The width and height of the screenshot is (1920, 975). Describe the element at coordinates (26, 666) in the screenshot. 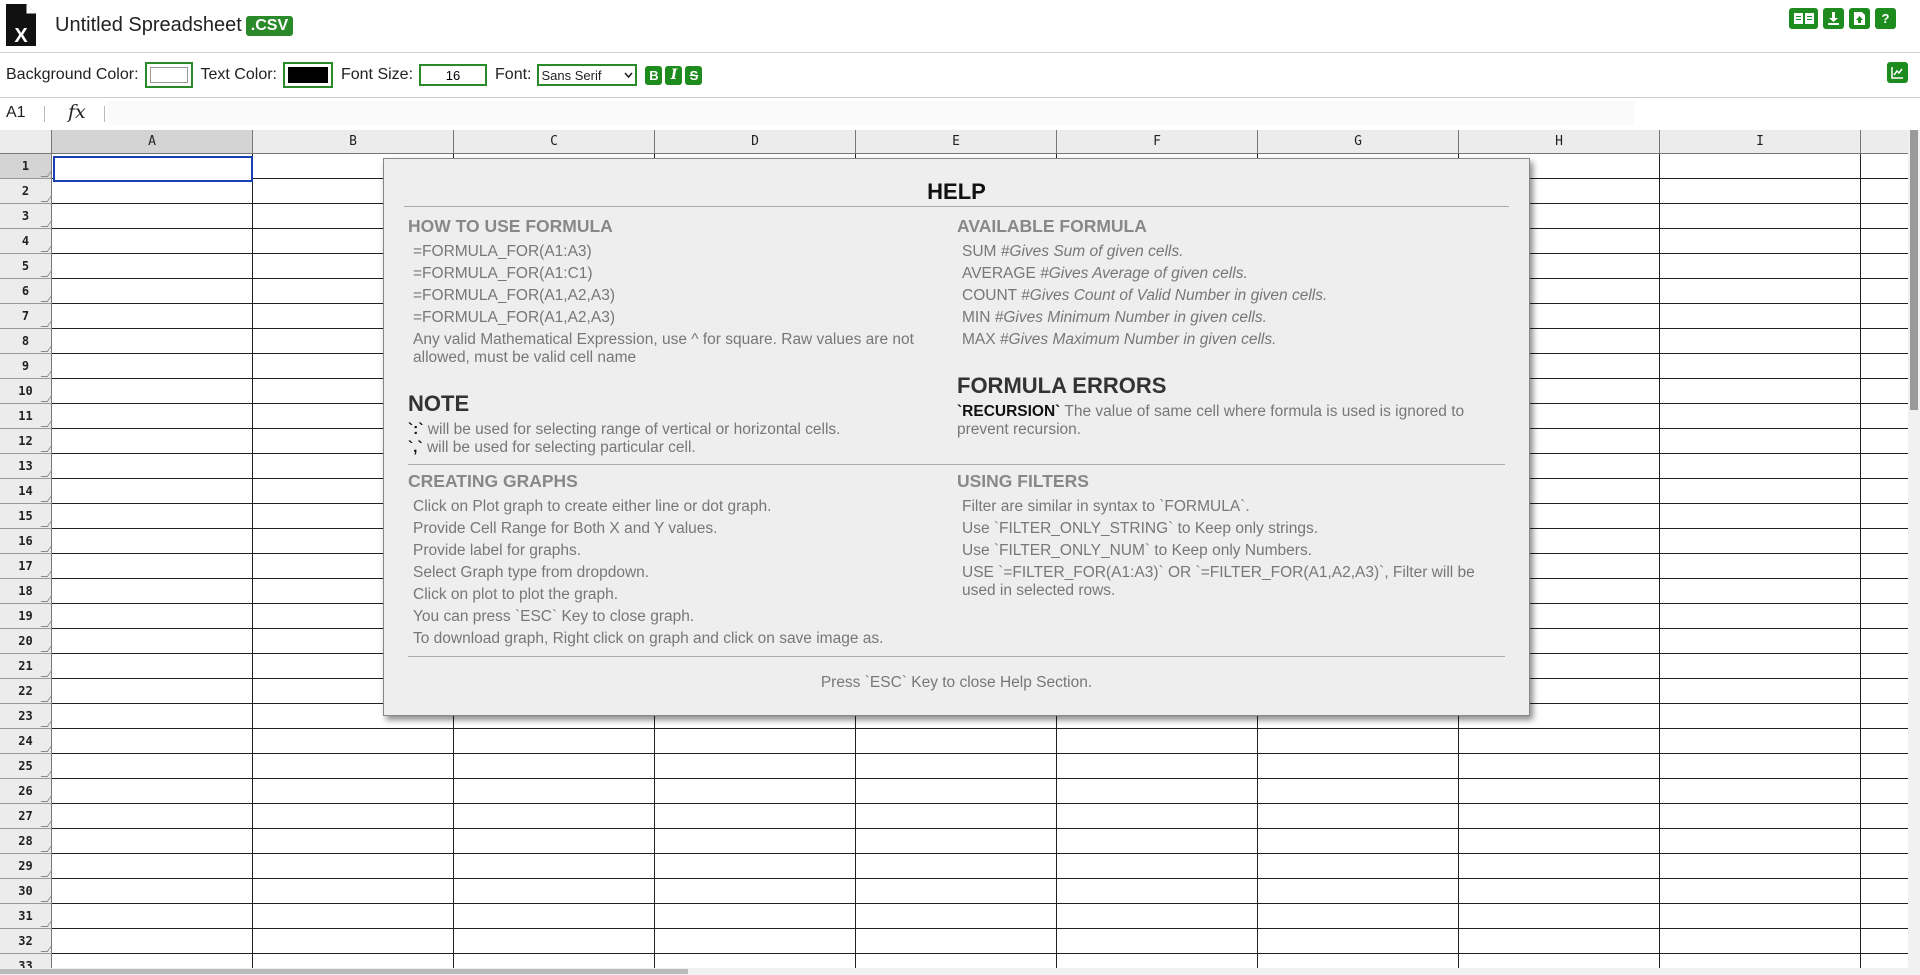

I see `row-header: 21` at that location.